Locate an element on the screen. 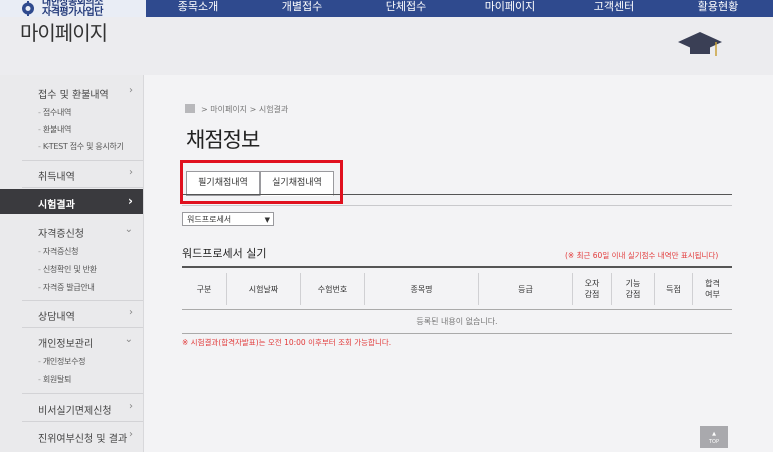 Image resolution: width=773 pixels, height=452 pixels. nav-item-group-apply: 단체접수 is located at coordinates (406, 8).